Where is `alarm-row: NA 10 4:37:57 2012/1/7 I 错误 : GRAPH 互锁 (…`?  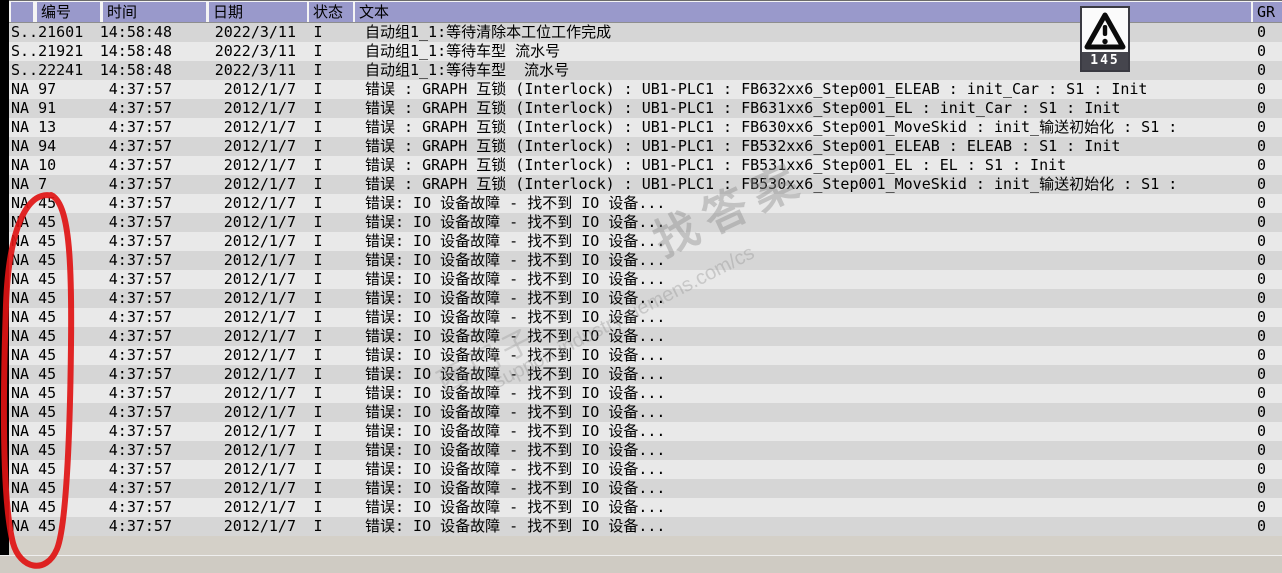
alarm-row: NA 10 4:37:57 2012/1/7 I 错误 : GRAPH 互锁 (… is located at coordinates (645, 165).